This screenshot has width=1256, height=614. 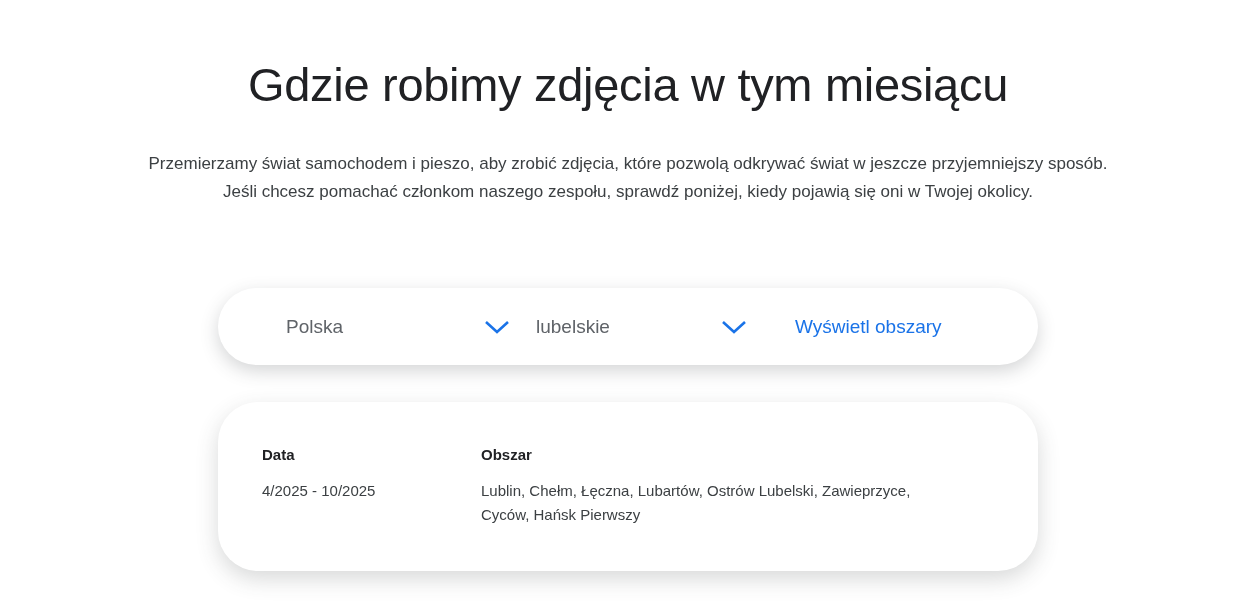 I want to click on column-header: Data, so click(x=279, y=454).